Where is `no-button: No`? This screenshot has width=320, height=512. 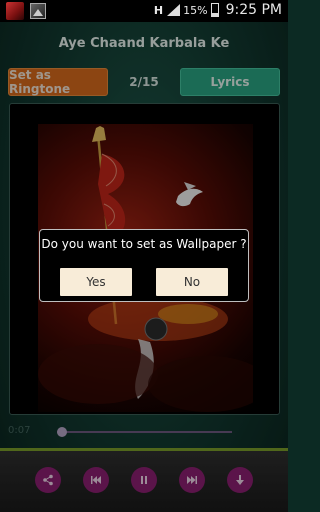 no-button: No is located at coordinates (192, 282).